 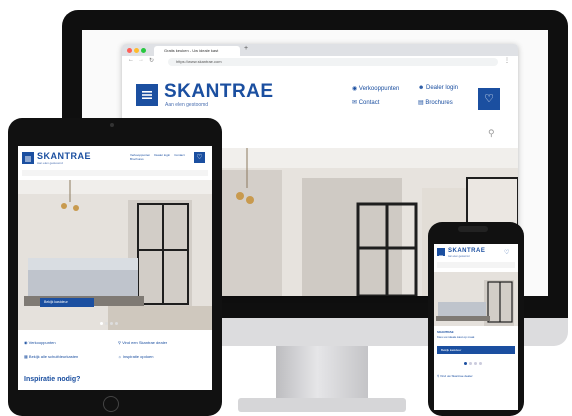 I want to click on brochure-icon: ▤, so click(x=421, y=103).